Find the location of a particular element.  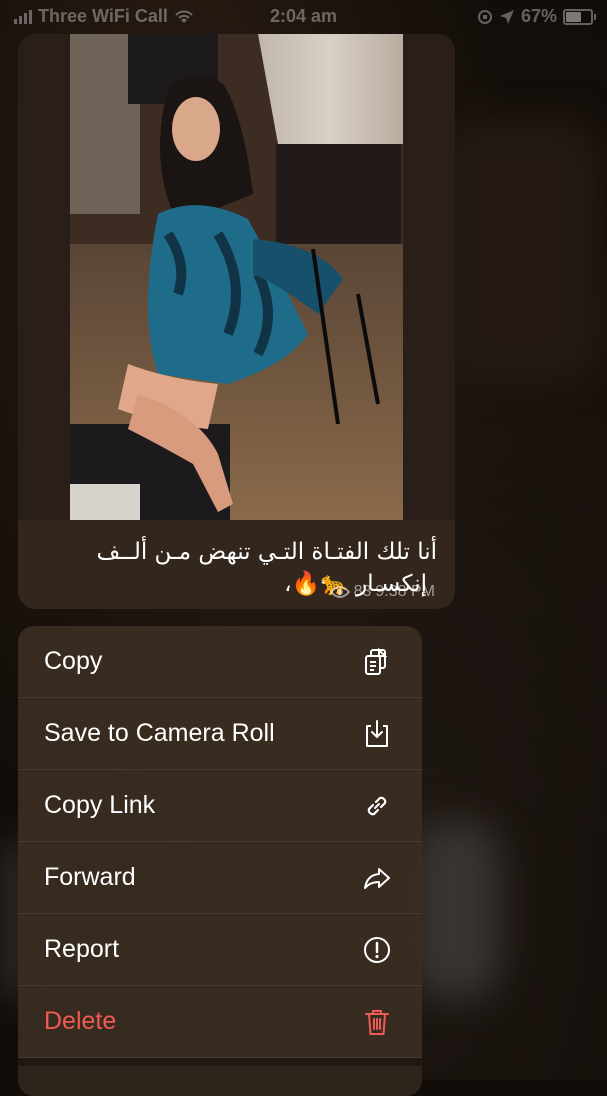

menu-item-save-to-camera-roll: Save to Camera Roll is located at coordinates (220, 734).